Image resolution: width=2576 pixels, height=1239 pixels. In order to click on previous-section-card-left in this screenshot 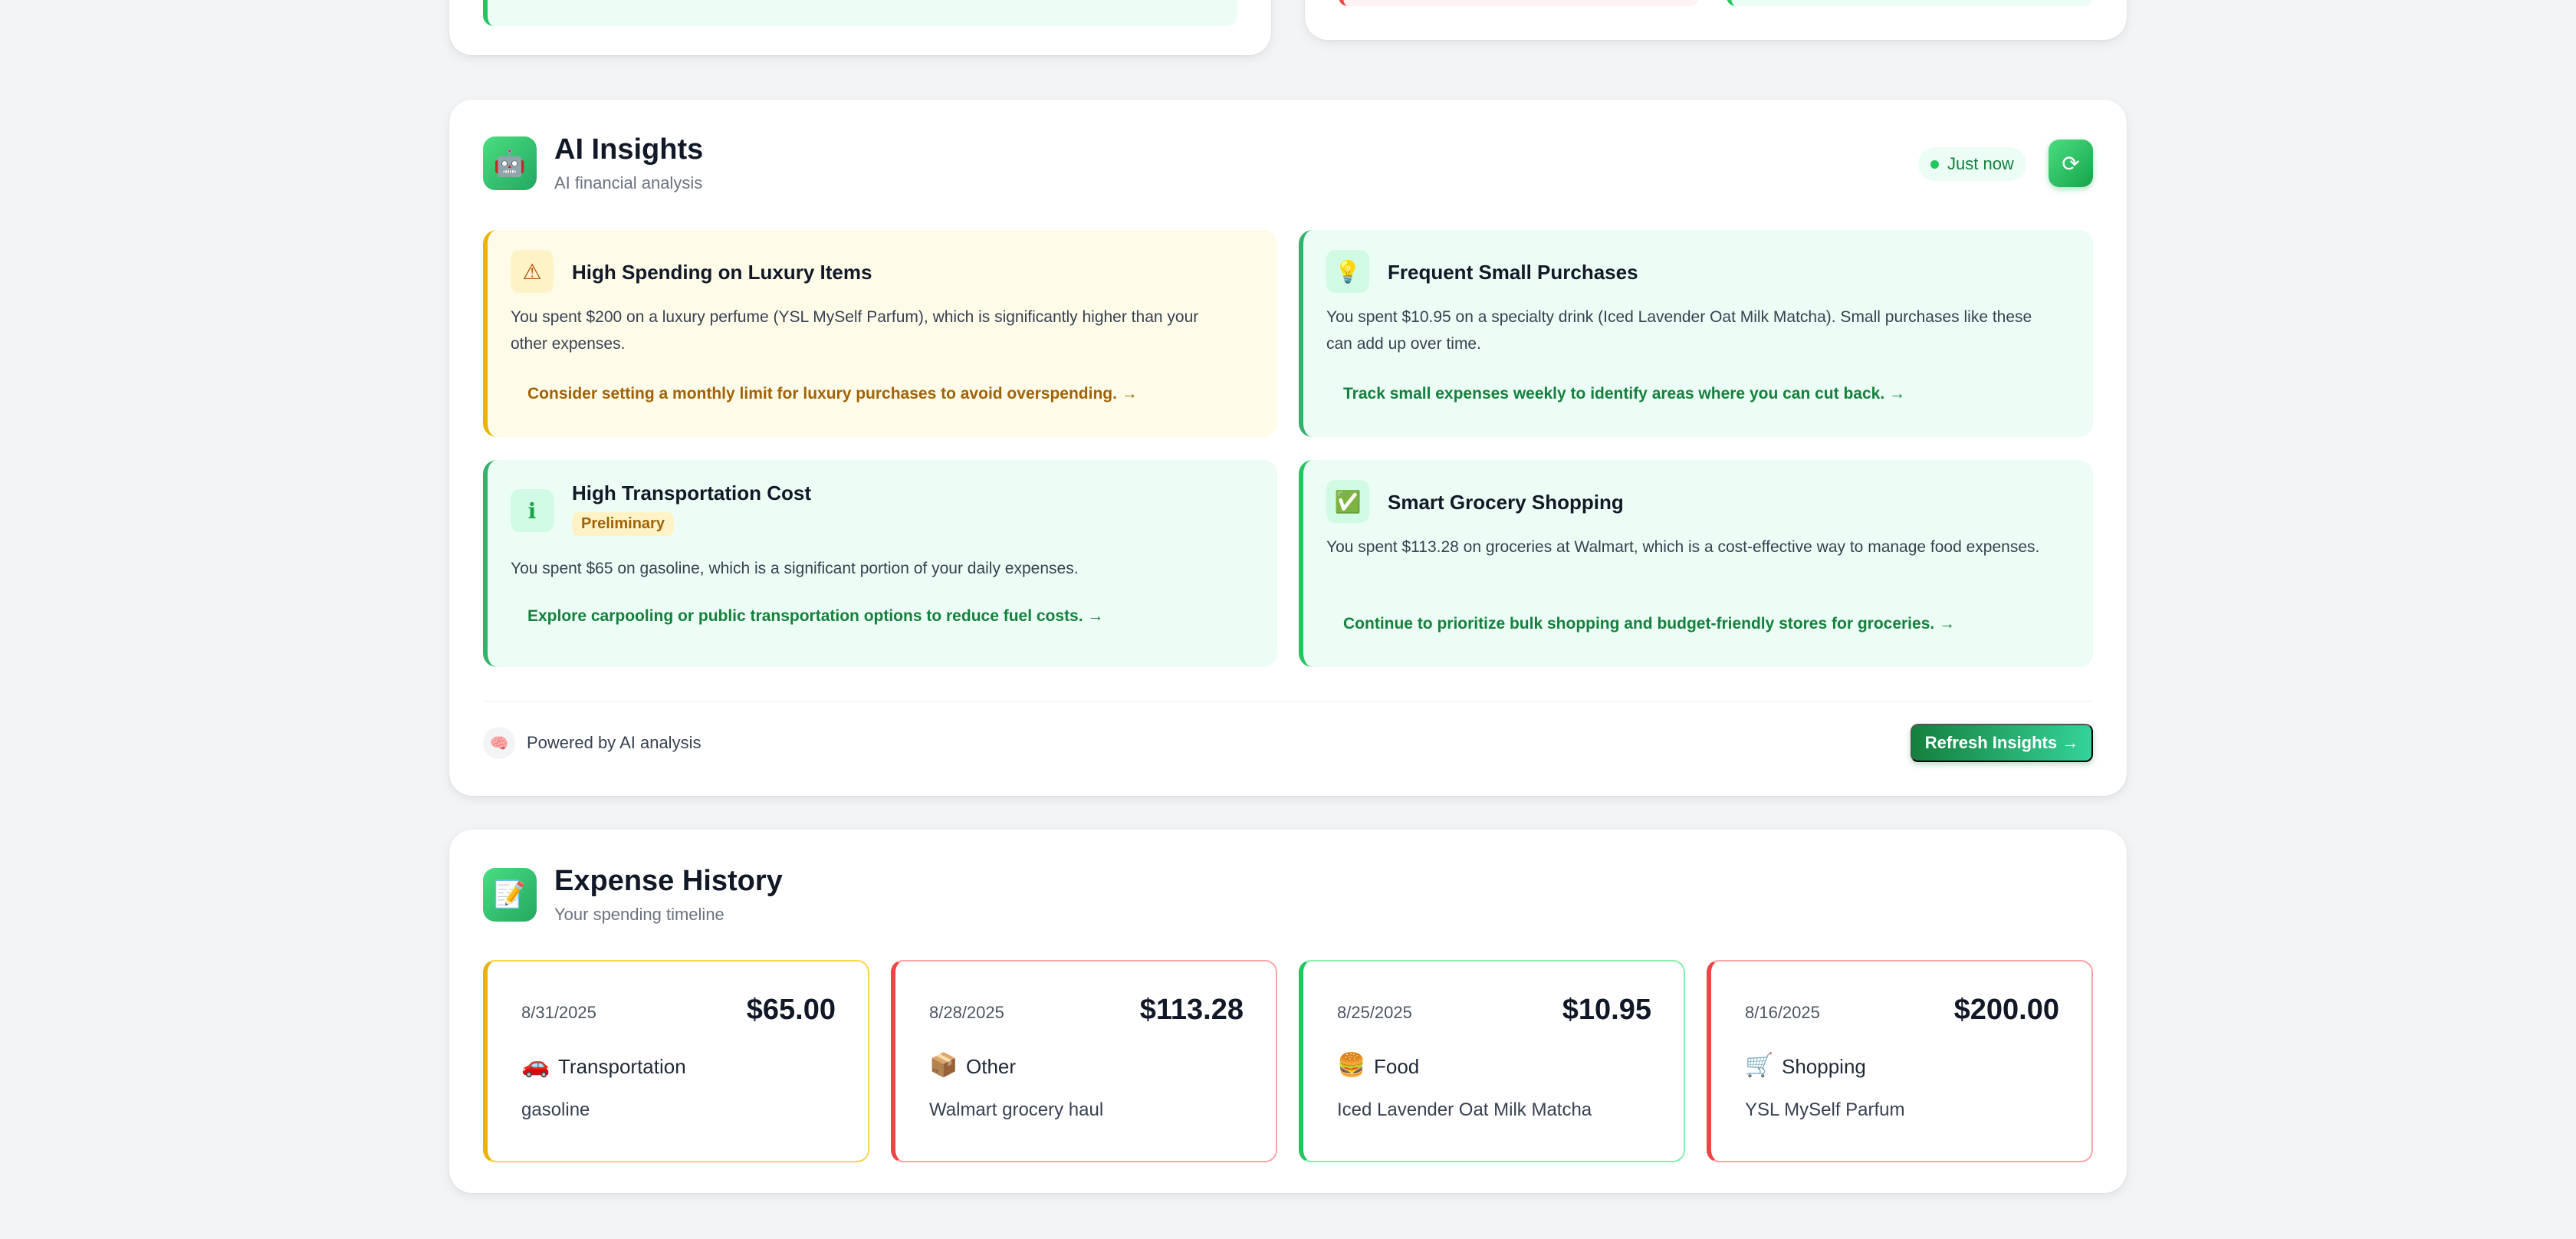, I will do `click(860, 27)`.